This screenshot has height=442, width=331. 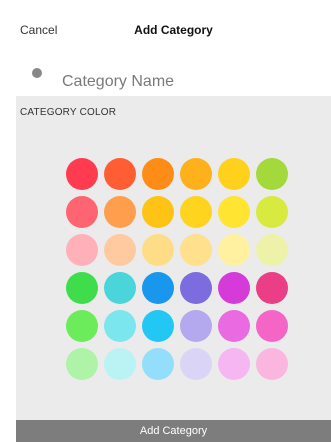 What do you see at coordinates (37, 73) in the screenshot?
I see `selected-color-indicator` at bounding box center [37, 73].